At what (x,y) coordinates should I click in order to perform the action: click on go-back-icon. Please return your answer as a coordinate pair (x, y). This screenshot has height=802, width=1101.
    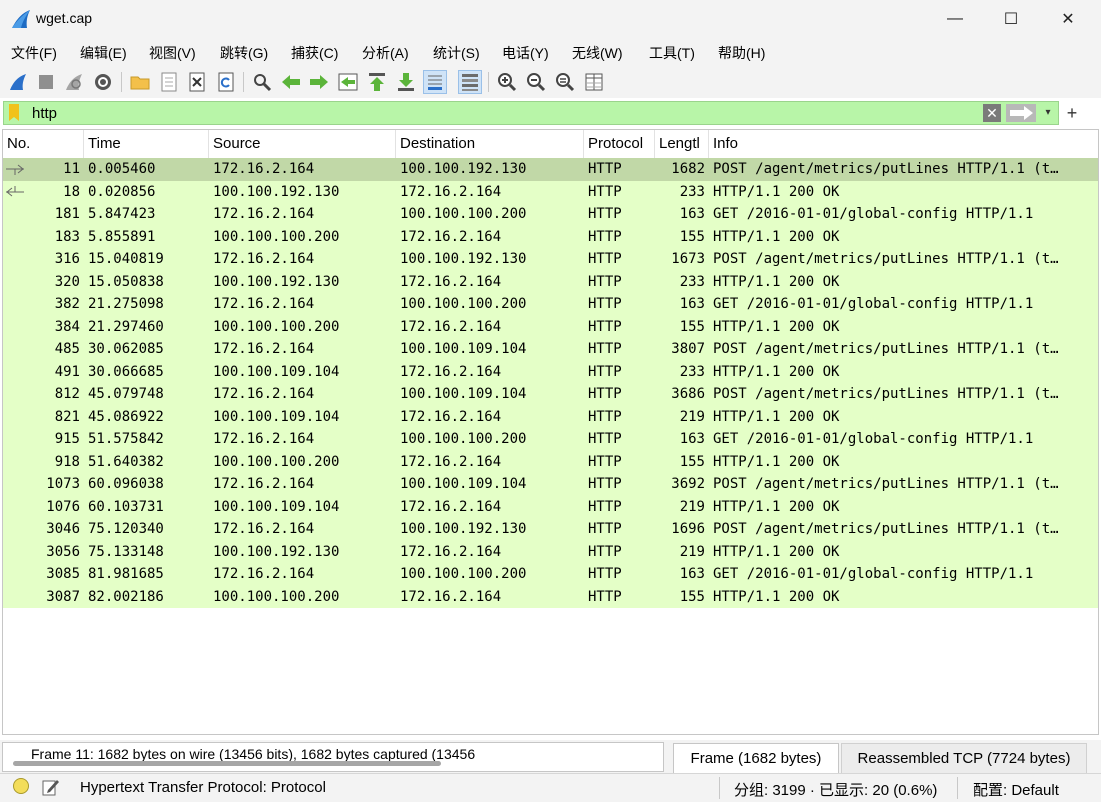
    Looking at the image, I should click on (291, 82).